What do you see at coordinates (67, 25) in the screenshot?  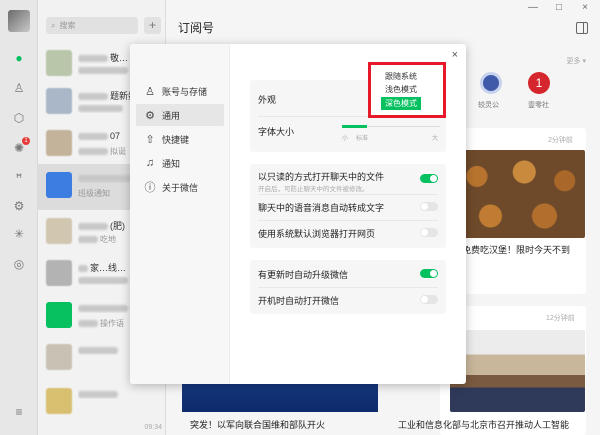 I see `search-placeholder: 搜索` at bounding box center [67, 25].